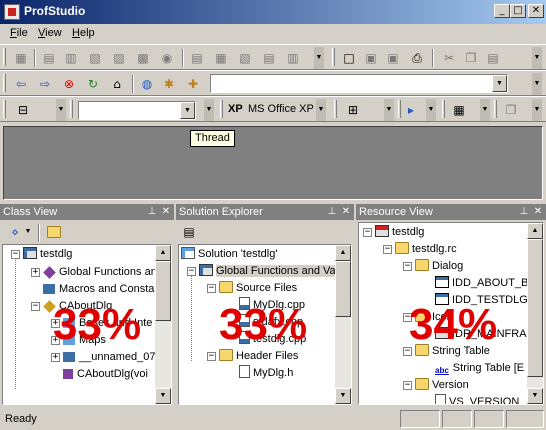 The width and height of the screenshot is (546, 430). I want to click on sort-icon: ⋄, so click(15, 232).